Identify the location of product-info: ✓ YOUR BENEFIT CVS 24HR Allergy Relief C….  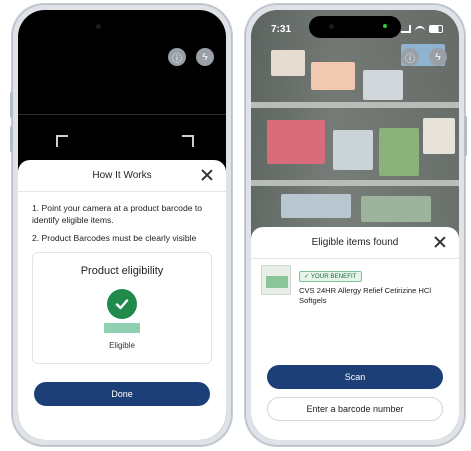
(374, 285).